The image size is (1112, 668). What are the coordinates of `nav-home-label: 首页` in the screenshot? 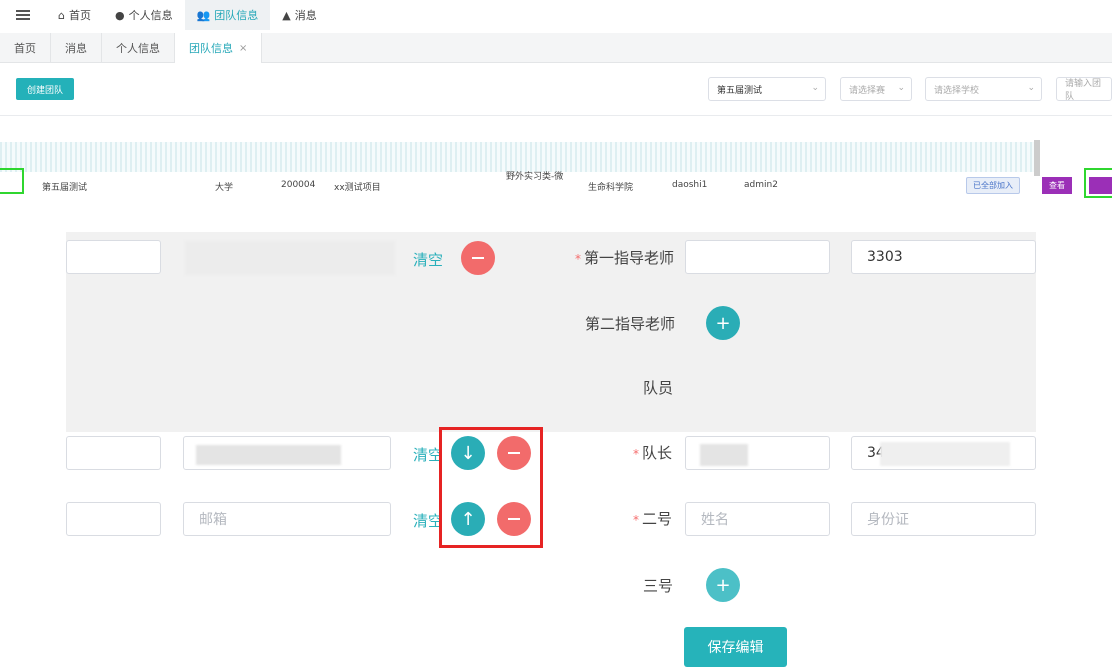 It's located at (79, 15).